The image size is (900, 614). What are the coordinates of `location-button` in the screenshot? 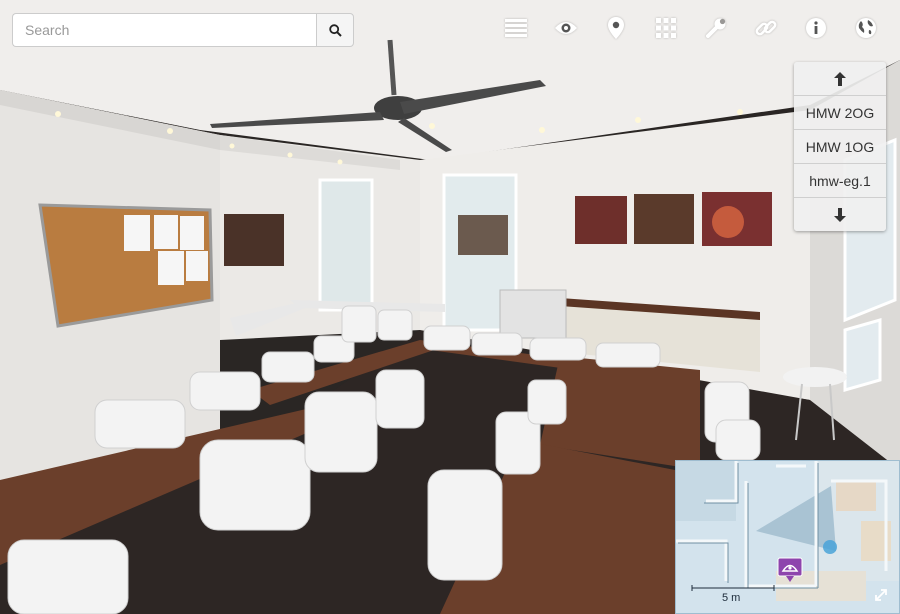 It's located at (616, 28).